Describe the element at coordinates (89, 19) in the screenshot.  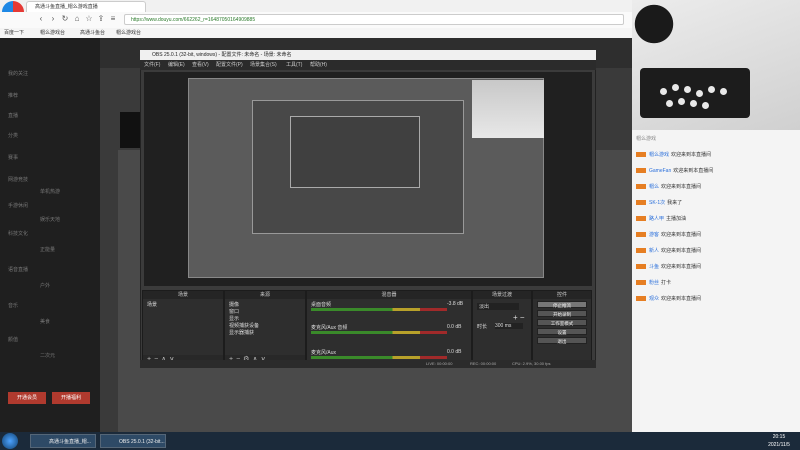
I see `bookmark-star-icon: ☆` at that location.